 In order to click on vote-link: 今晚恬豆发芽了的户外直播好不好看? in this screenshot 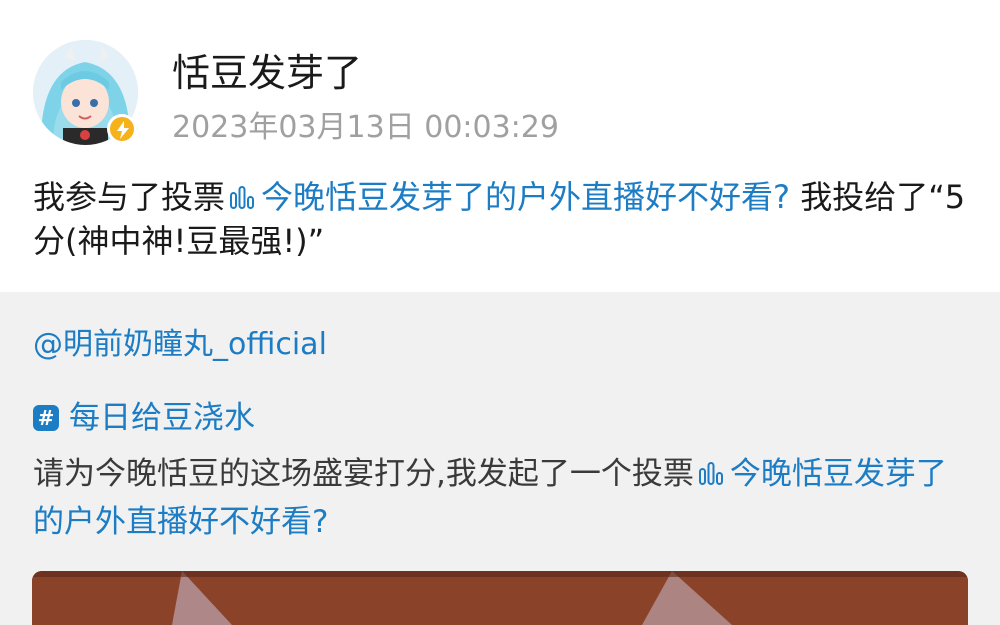, I will do `click(507, 197)`.